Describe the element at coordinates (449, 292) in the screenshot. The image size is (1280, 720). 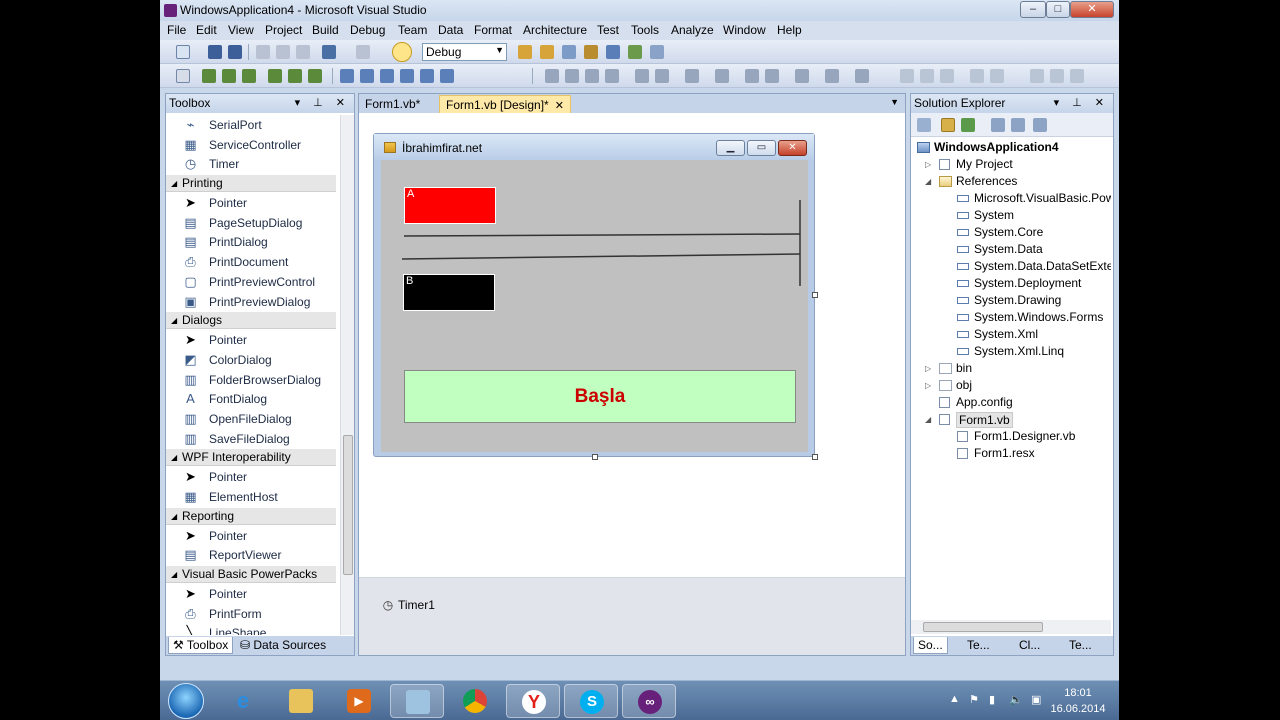
I see `label-b: B` at that location.